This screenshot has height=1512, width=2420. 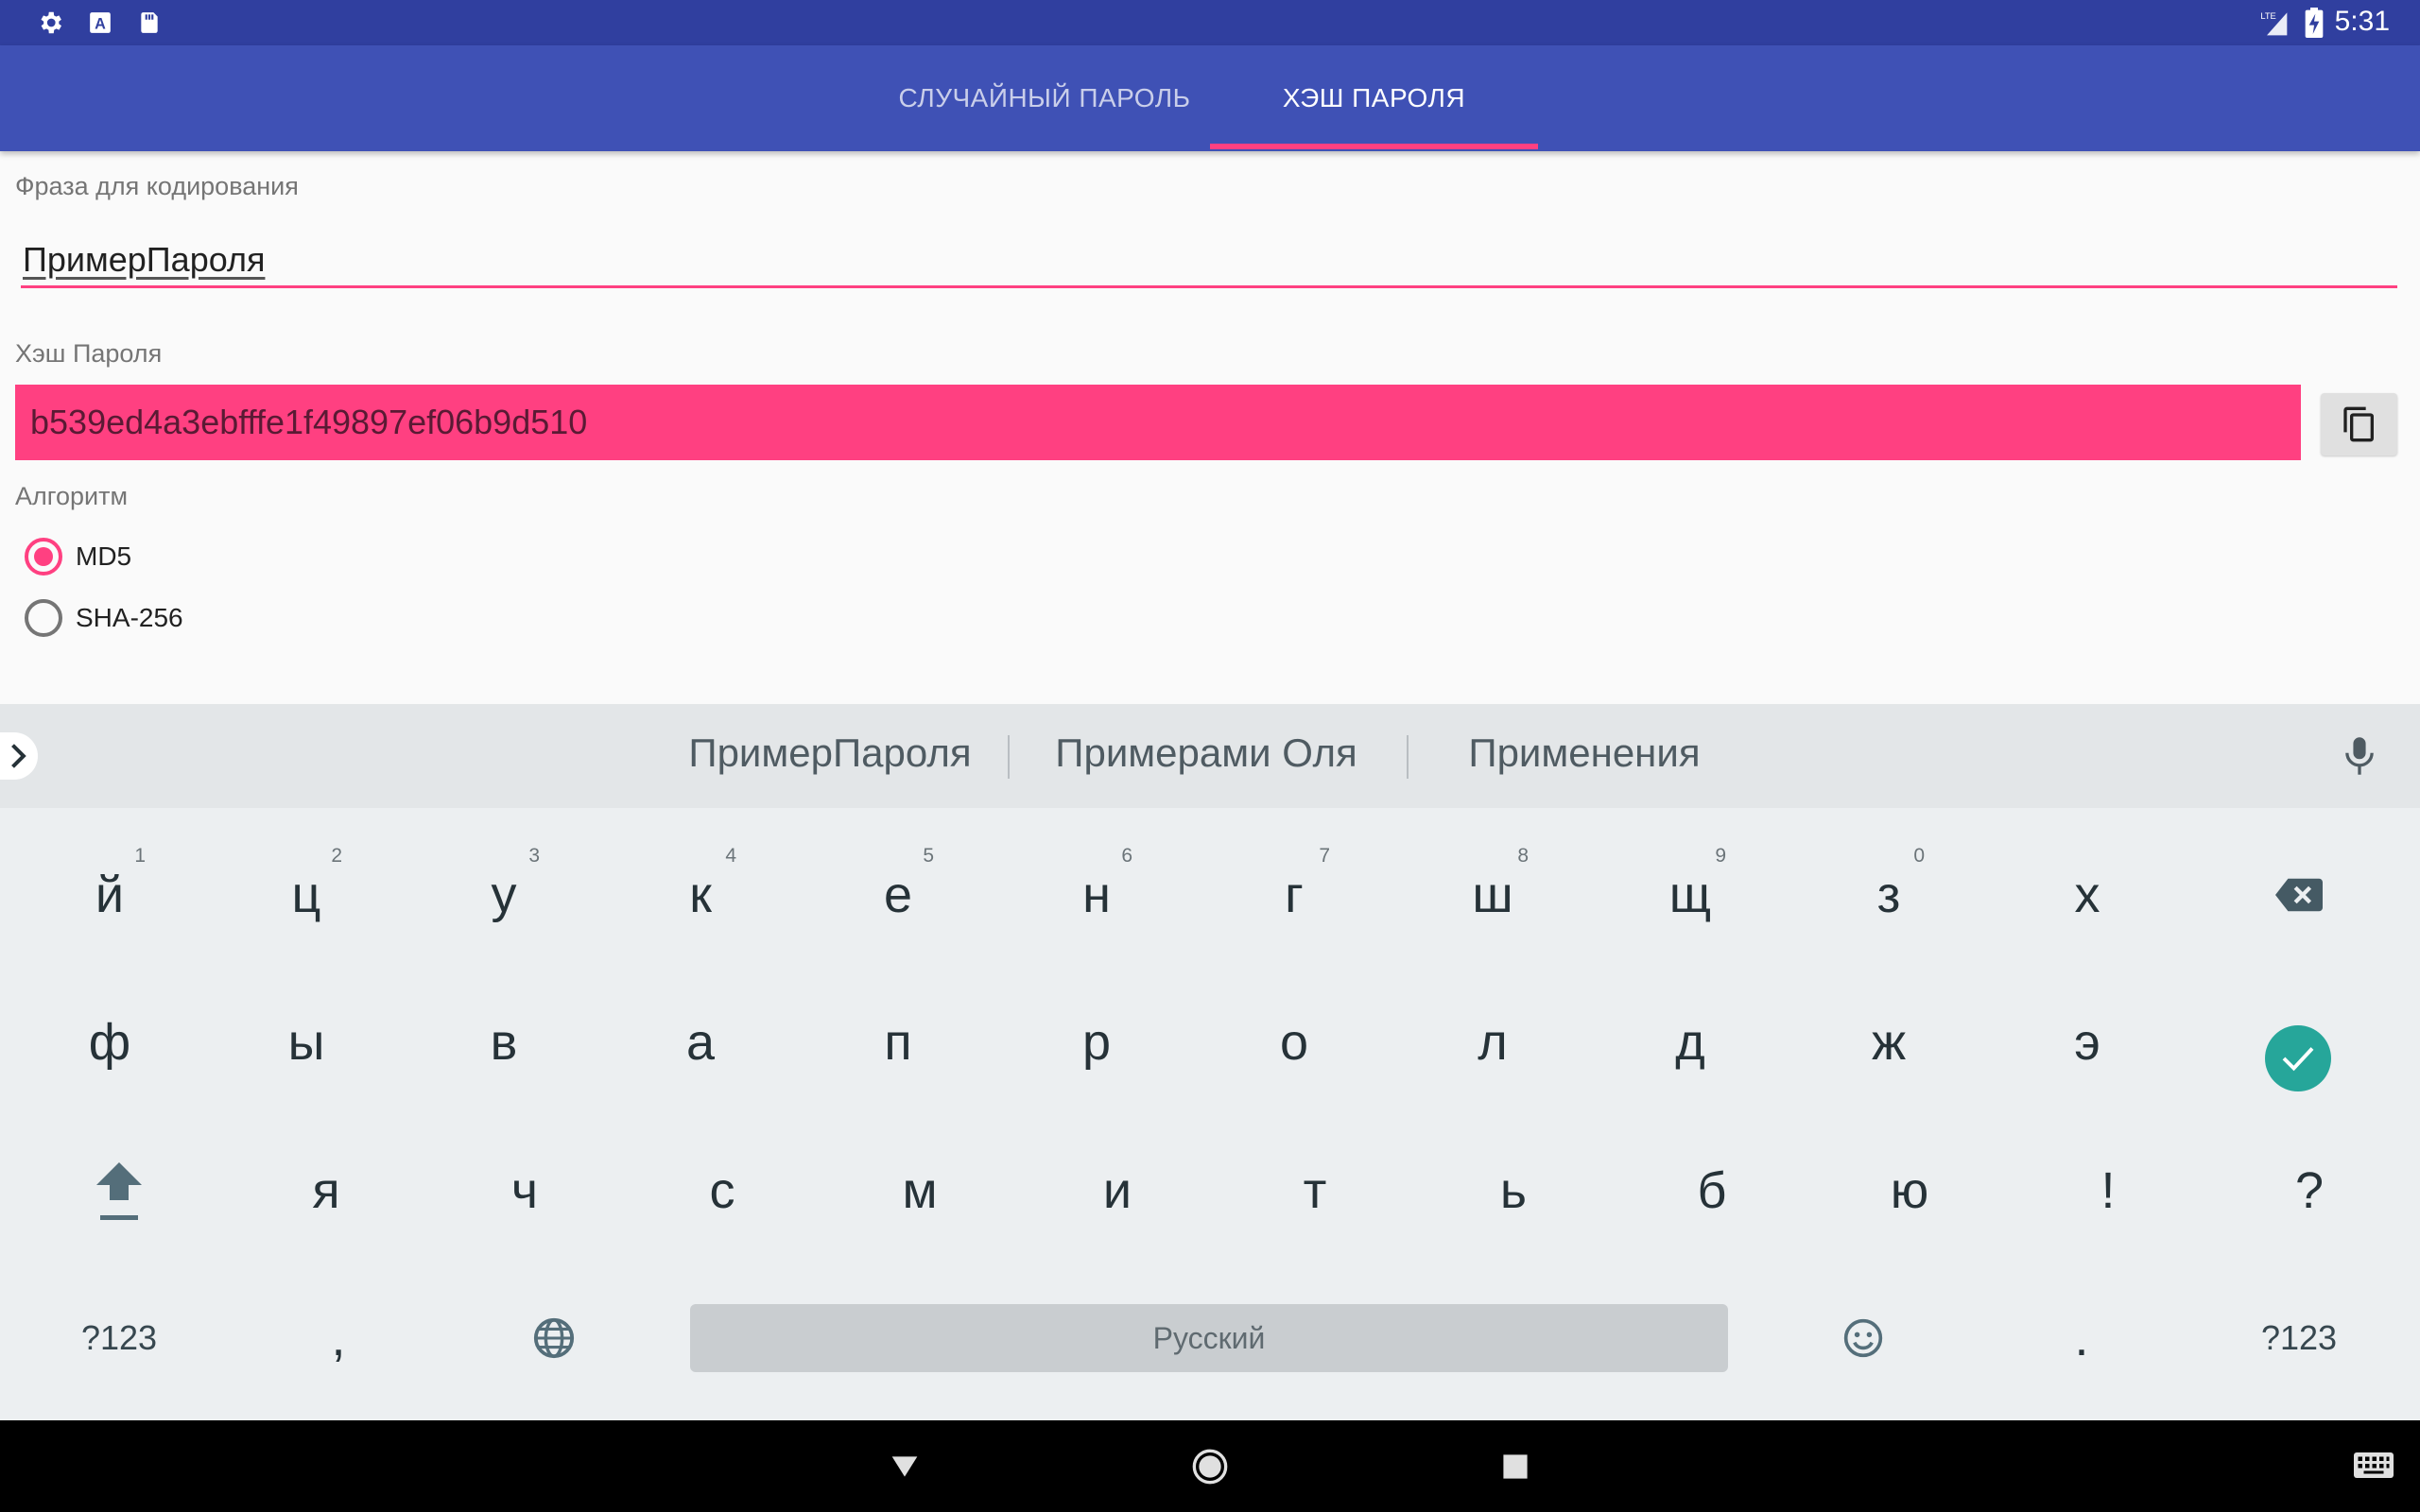 What do you see at coordinates (1523, 856) in the screenshot?
I see `key-hint: 8` at bounding box center [1523, 856].